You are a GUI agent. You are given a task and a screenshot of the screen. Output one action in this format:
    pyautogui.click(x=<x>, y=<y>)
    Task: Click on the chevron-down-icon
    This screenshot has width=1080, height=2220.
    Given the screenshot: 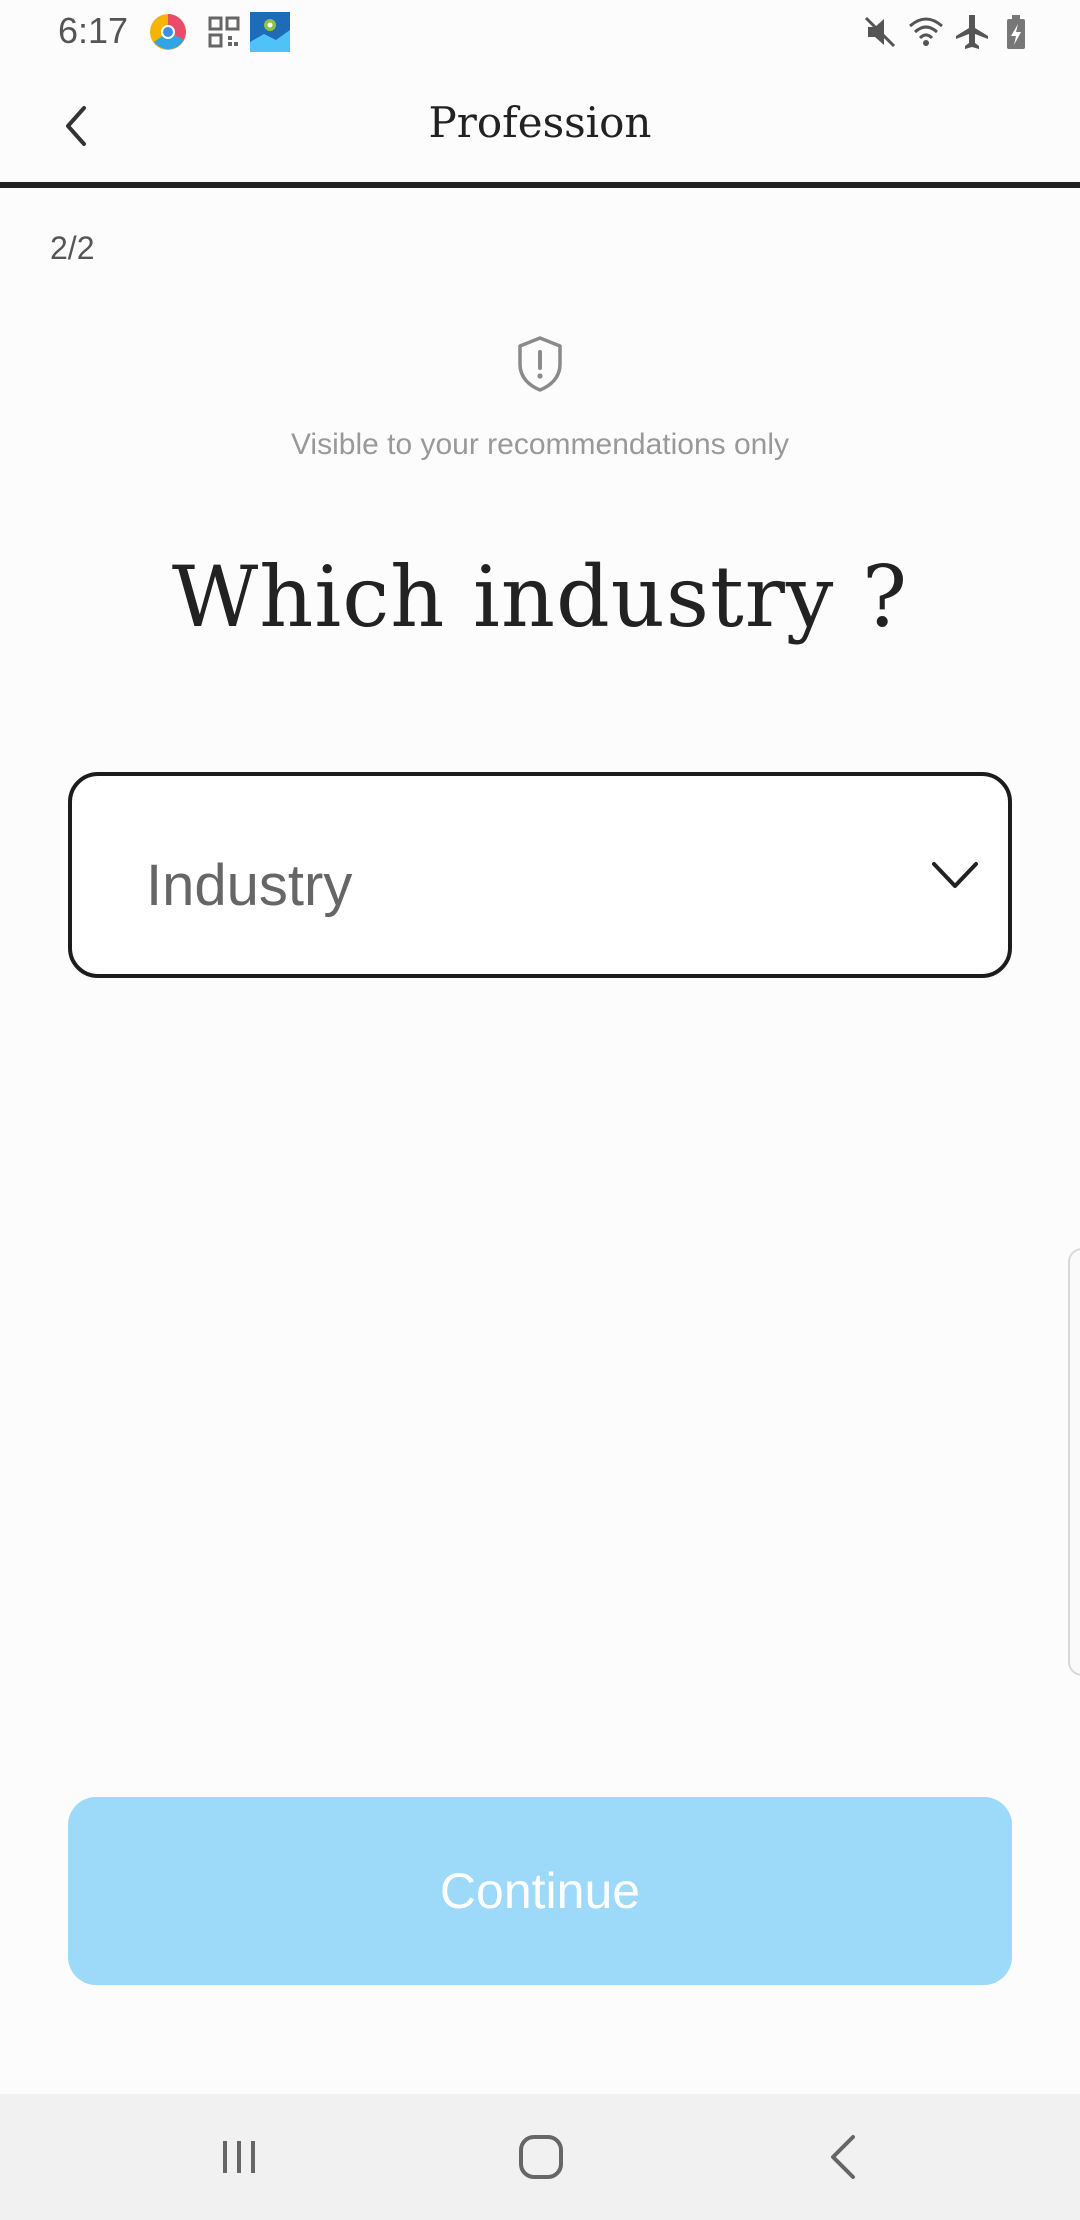 What is the action you would take?
    pyautogui.click(x=955, y=875)
    